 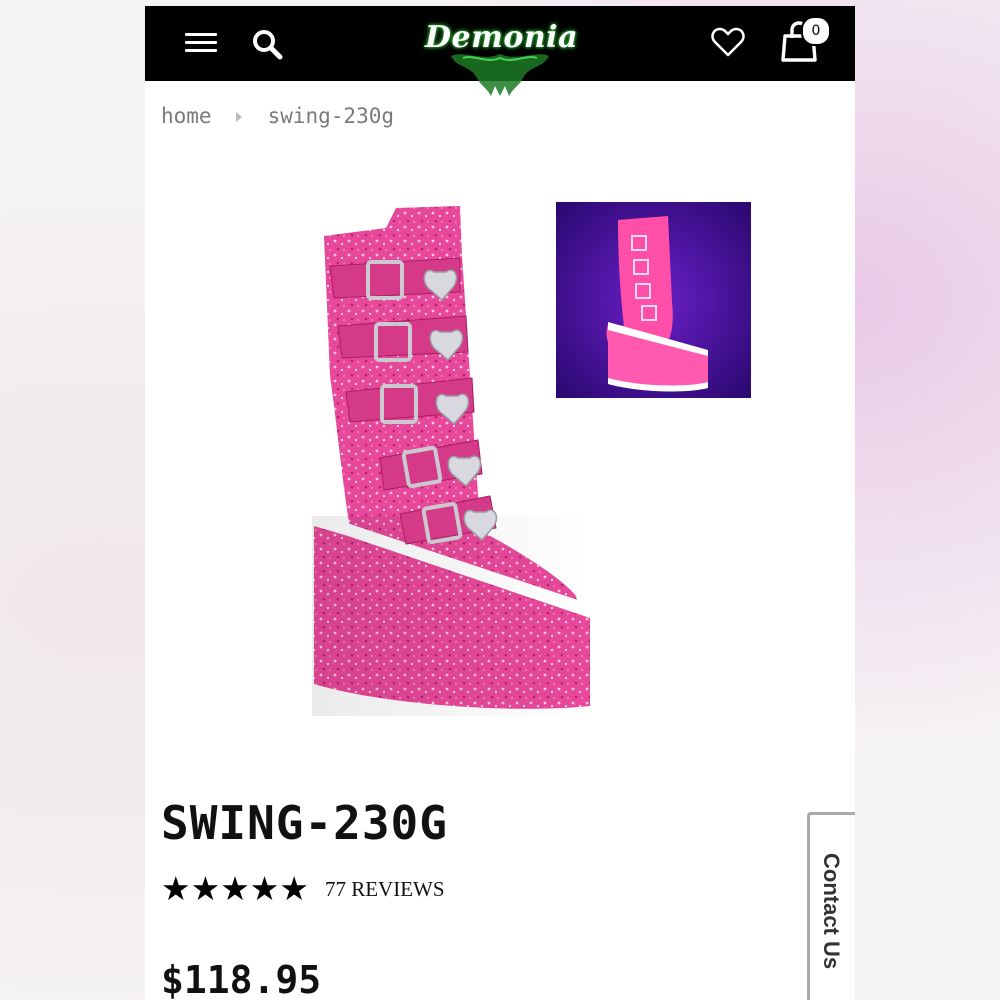 What do you see at coordinates (831, 911) in the screenshot?
I see `contact-us-label: Contact Us` at bounding box center [831, 911].